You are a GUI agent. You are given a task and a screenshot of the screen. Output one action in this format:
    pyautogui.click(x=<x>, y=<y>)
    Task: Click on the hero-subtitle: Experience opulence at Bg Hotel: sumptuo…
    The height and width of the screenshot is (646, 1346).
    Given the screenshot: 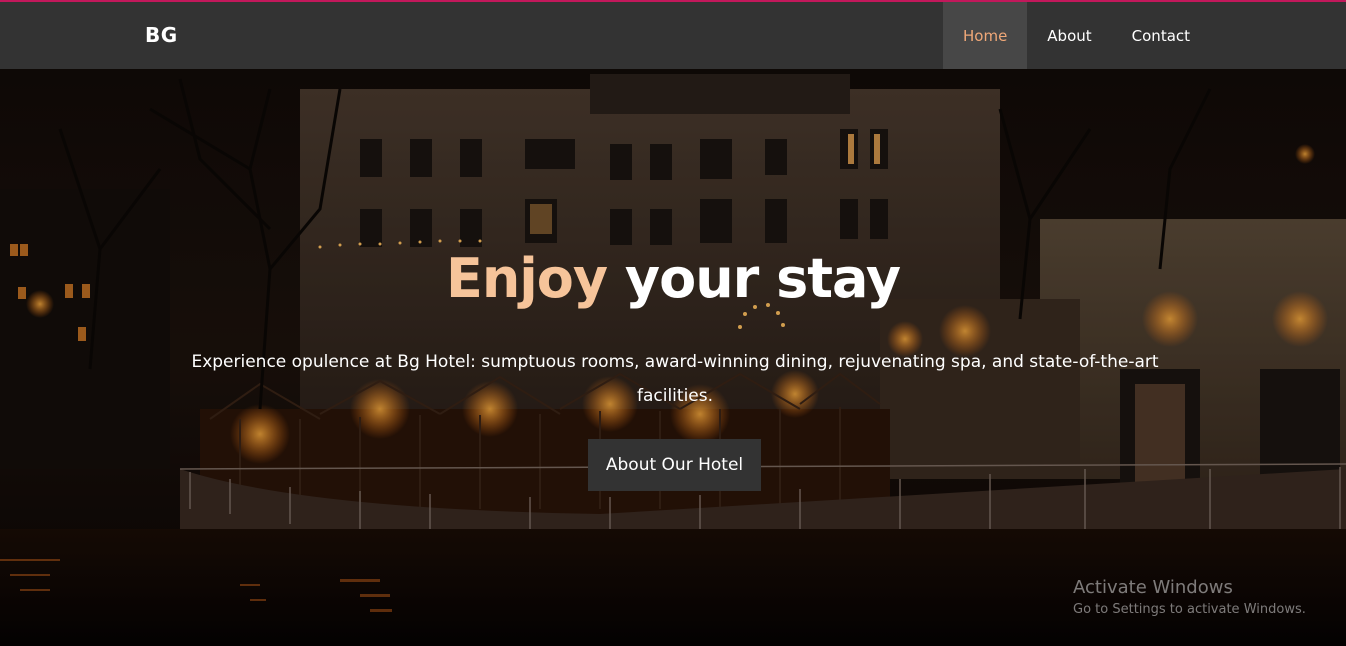 What is the action you would take?
    pyautogui.click(x=675, y=379)
    